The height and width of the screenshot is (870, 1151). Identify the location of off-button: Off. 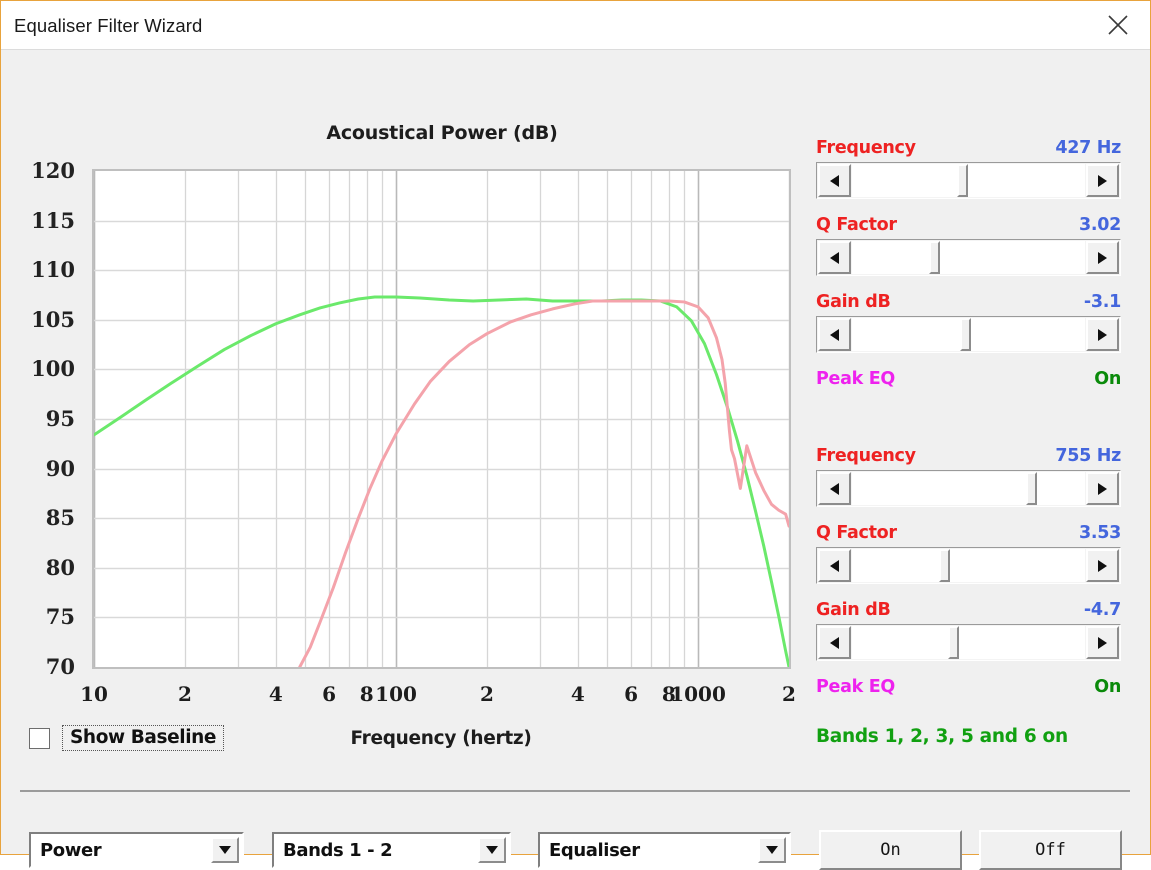
(1050, 850).